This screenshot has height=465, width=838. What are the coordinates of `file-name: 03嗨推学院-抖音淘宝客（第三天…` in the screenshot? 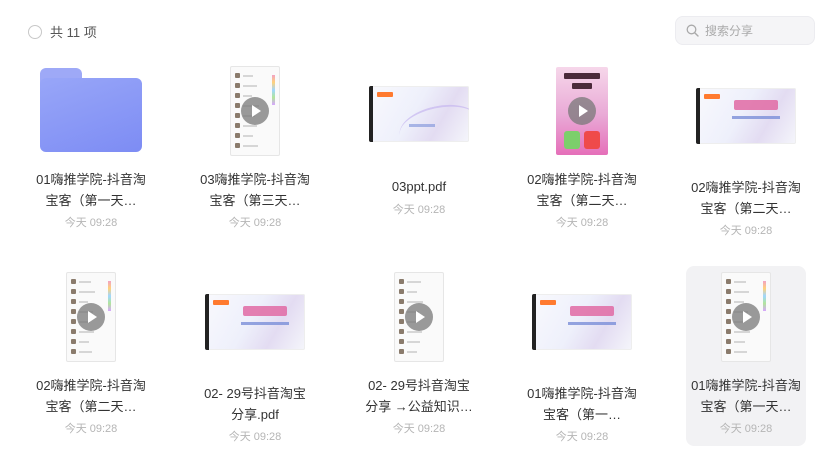 It's located at (255, 190).